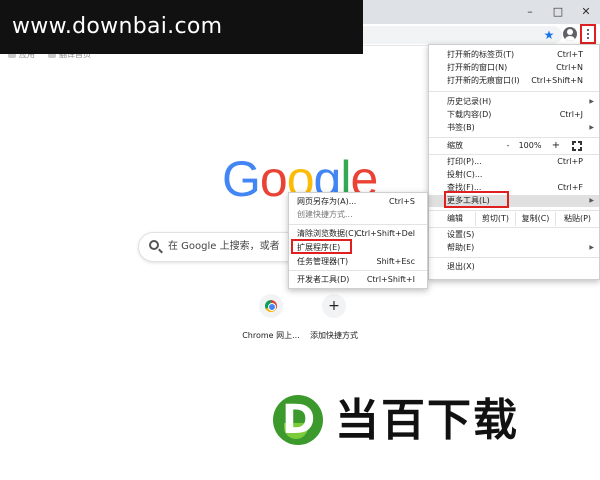 This screenshot has height=480, width=600. I want to click on menu-item-shortcut: Ctrl+N, so click(569, 67).